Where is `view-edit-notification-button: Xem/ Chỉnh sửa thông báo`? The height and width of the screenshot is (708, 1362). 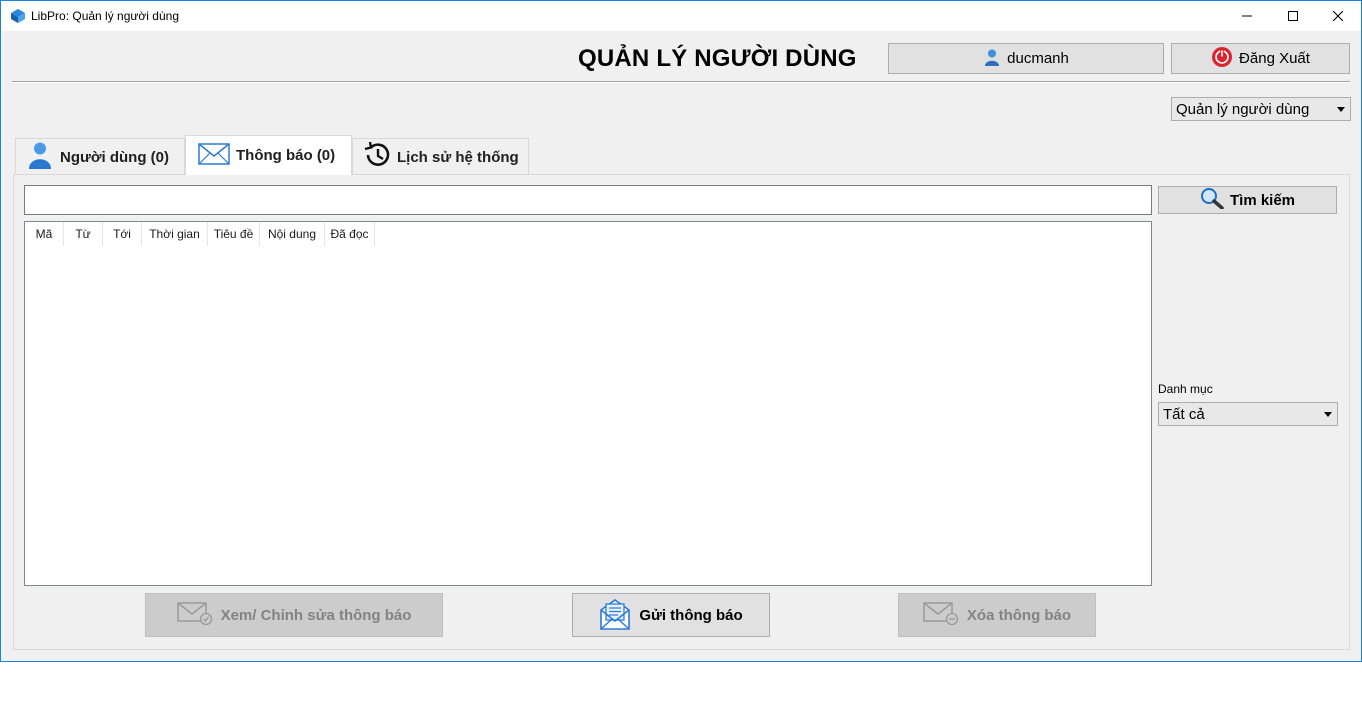 view-edit-notification-button: Xem/ Chỉnh sửa thông báo is located at coordinates (294, 615).